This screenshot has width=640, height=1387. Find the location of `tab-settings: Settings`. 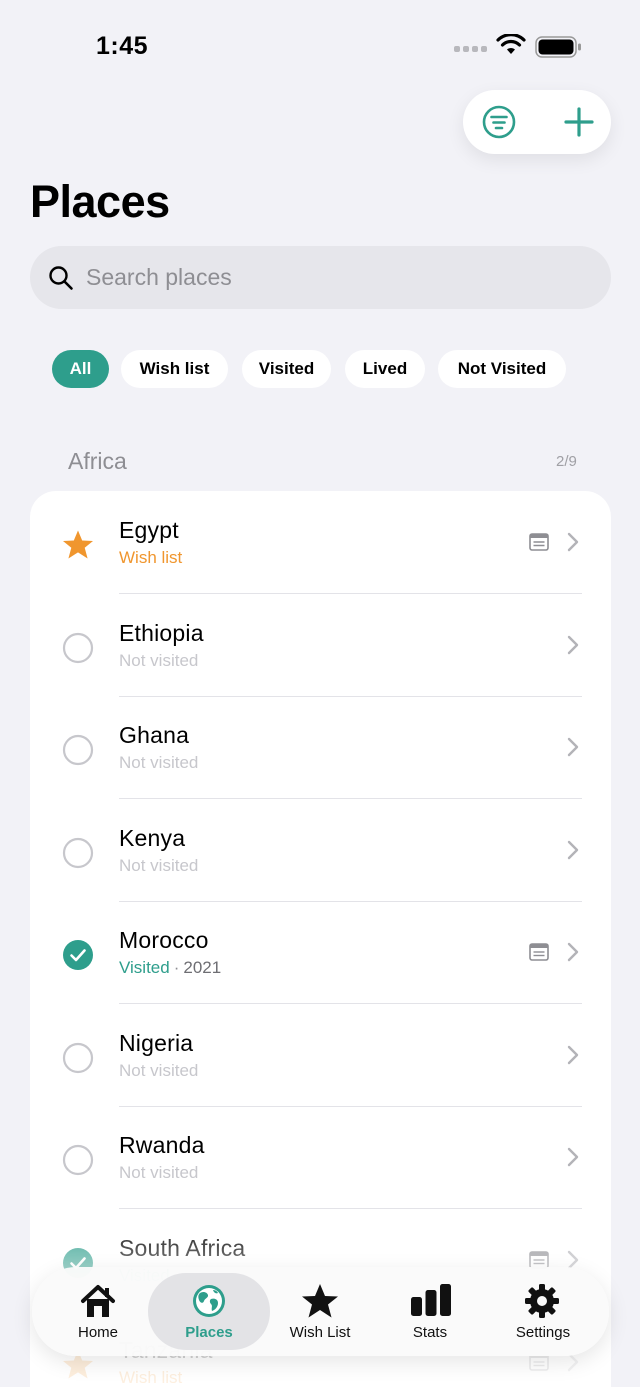

tab-settings: Settings is located at coordinates (543, 1311).